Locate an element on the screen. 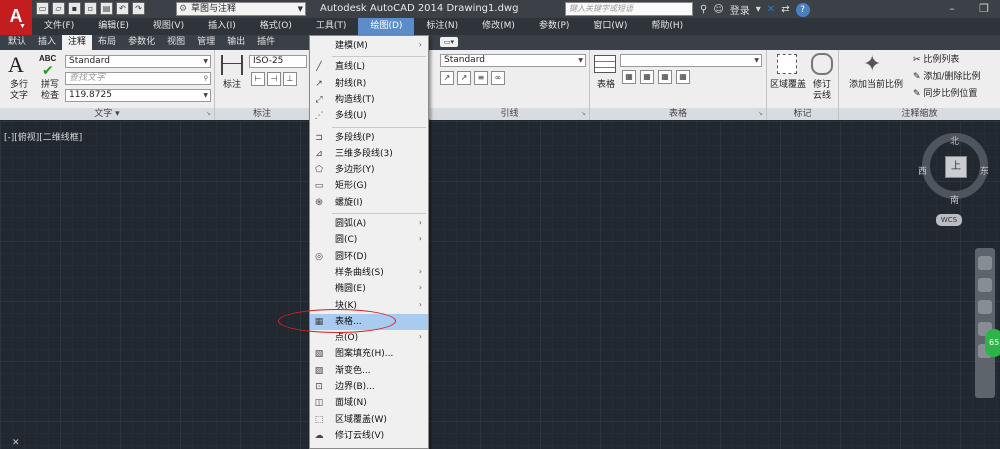 The width and height of the screenshot is (1000, 449). tab-4: 参数化 is located at coordinates (141, 42).